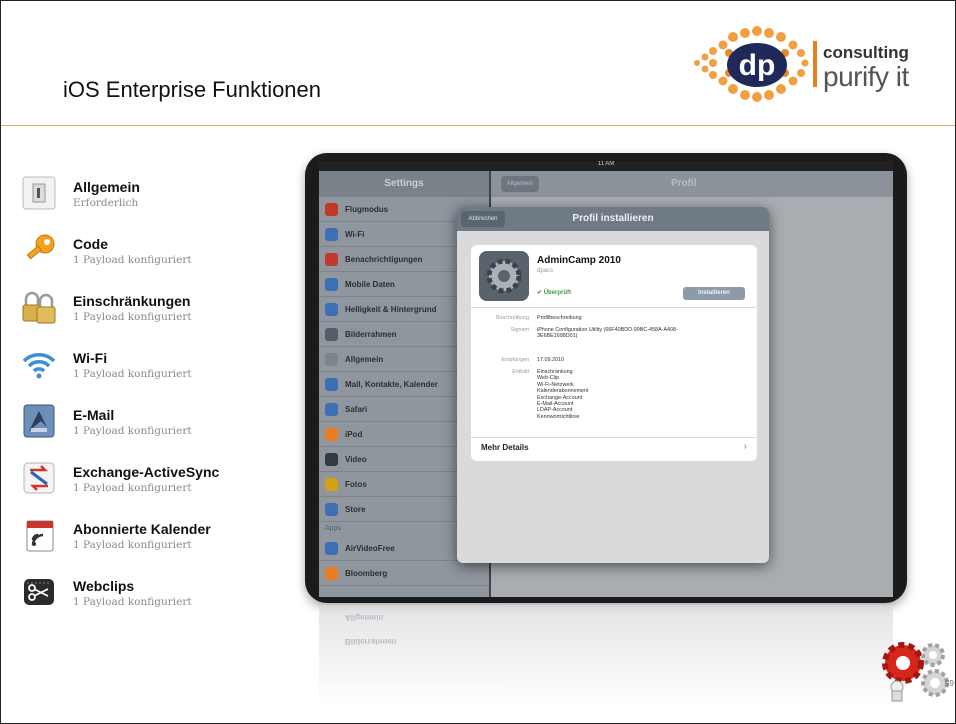 This screenshot has height=724, width=956. I want to click on more-details-link: Mehr Details, so click(505, 447).